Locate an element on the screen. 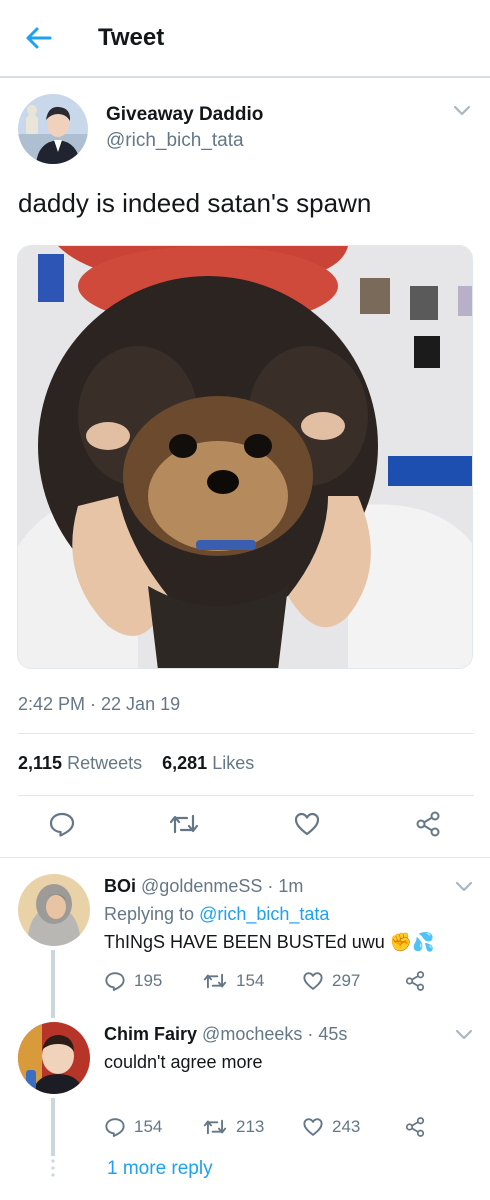  reply-text-row: ThINgS HAVE BEEN BUSTEd uwu ✊💦 is located at coordinates (269, 942).